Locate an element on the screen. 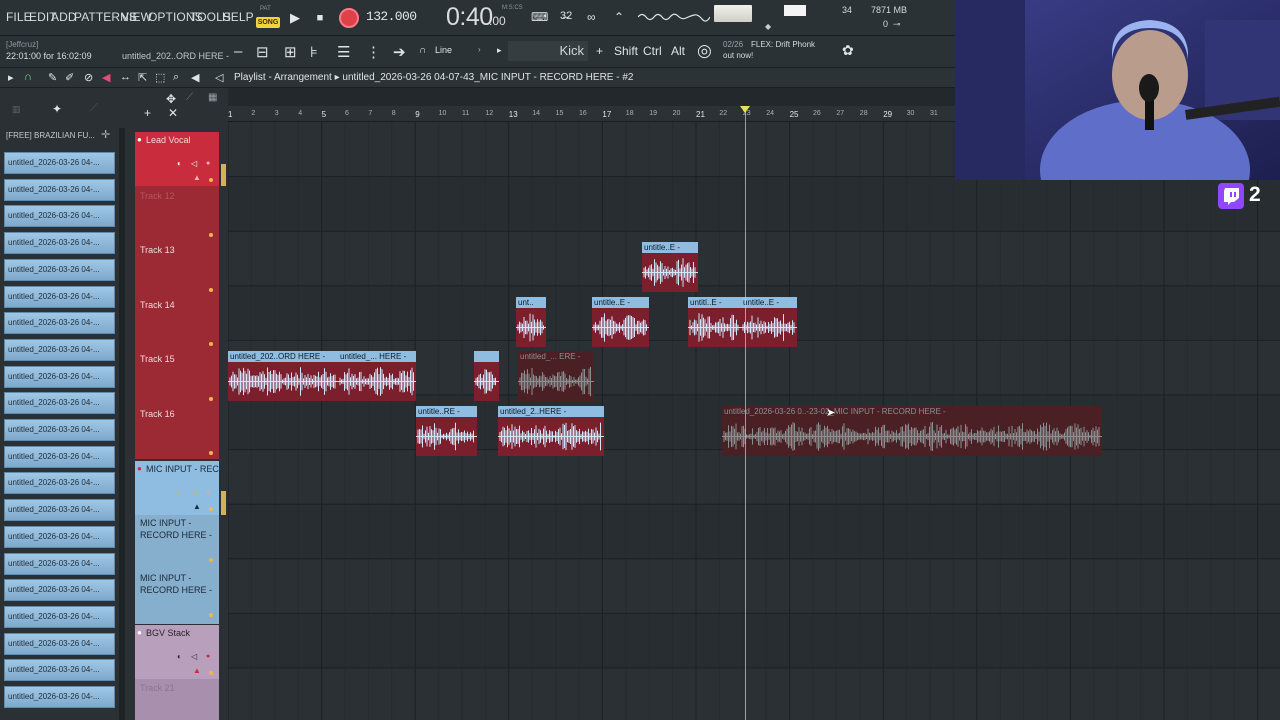 This screenshot has height=720, width=1280. stop-icon: ■ is located at coordinates (320, 18).